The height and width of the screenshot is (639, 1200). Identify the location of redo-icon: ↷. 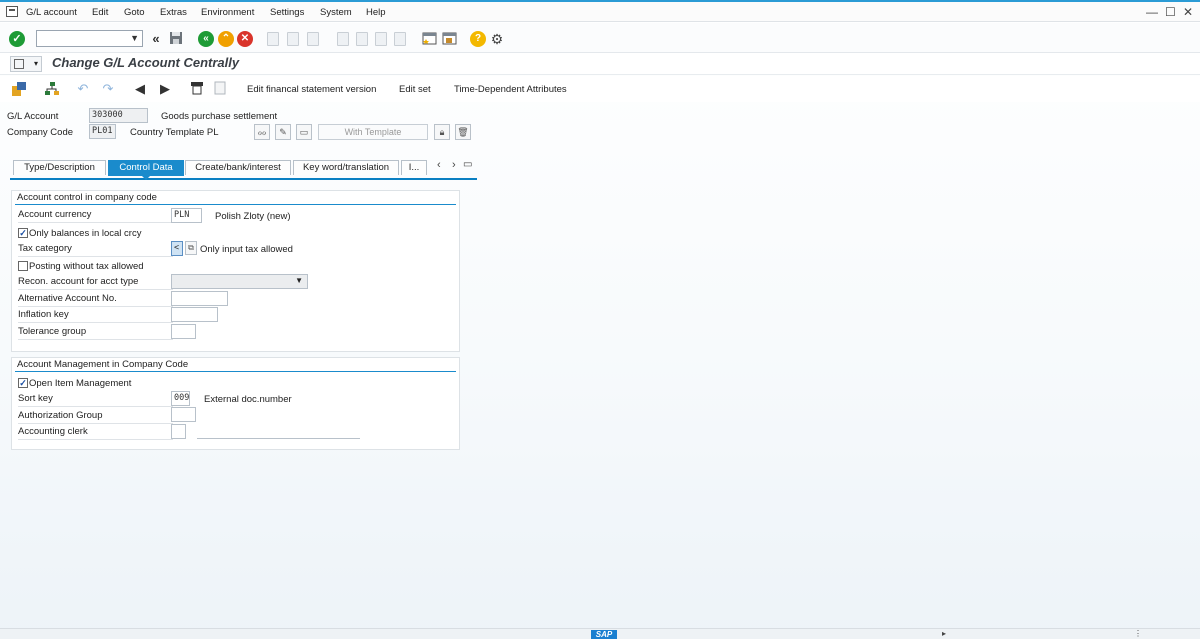
(108, 89).